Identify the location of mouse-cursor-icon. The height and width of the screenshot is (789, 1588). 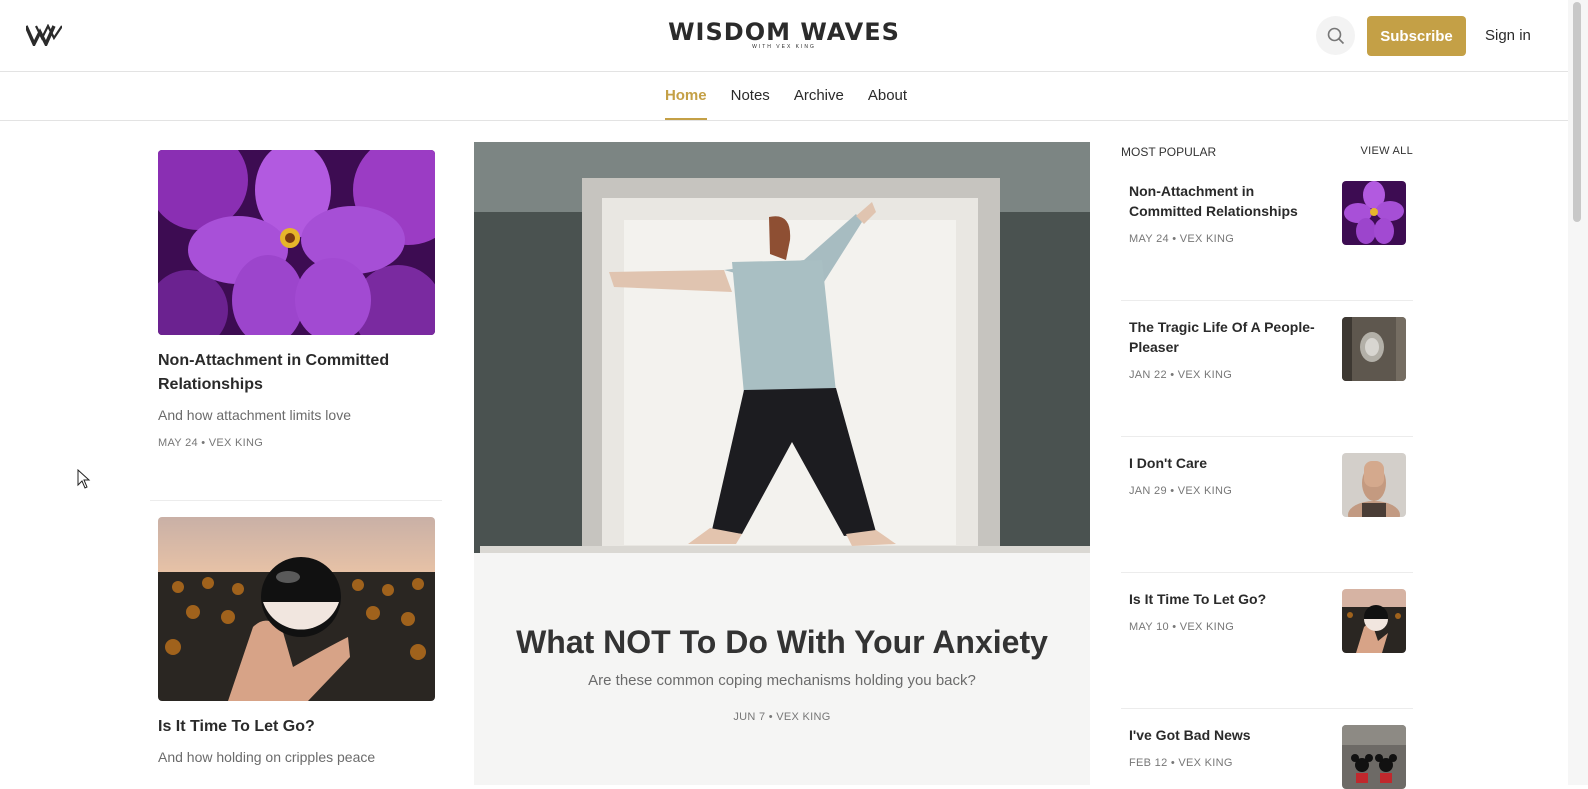
(84, 479).